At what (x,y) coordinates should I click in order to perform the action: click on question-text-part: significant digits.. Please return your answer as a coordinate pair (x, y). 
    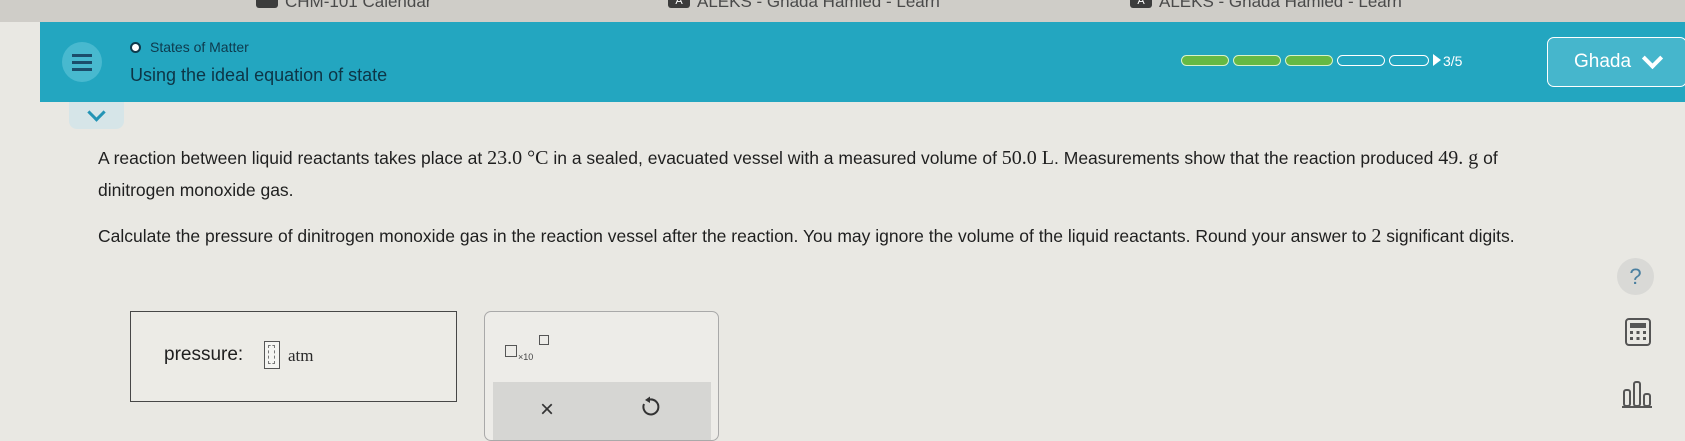
    Looking at the image, I should click on (1448, 236).